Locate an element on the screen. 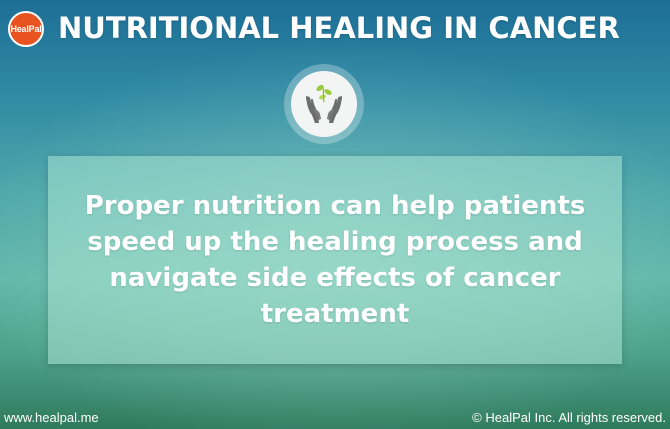 The image size is (670, 429). page-title: NUTRITIONAL HEALING IN CANCER is located at coordinates (339, 28).